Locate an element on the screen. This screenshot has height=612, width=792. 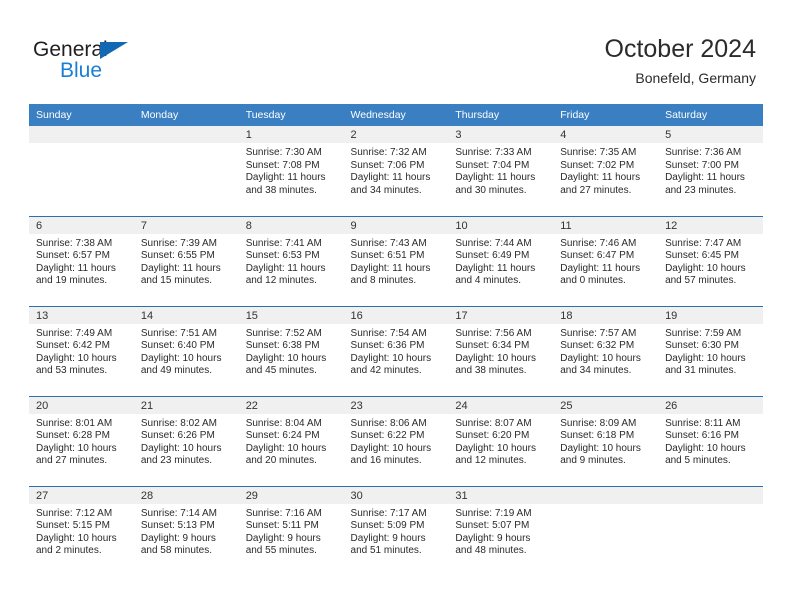
sunrise-text: Sunrise: 7:30 AM is located at coordinates (283, 152).